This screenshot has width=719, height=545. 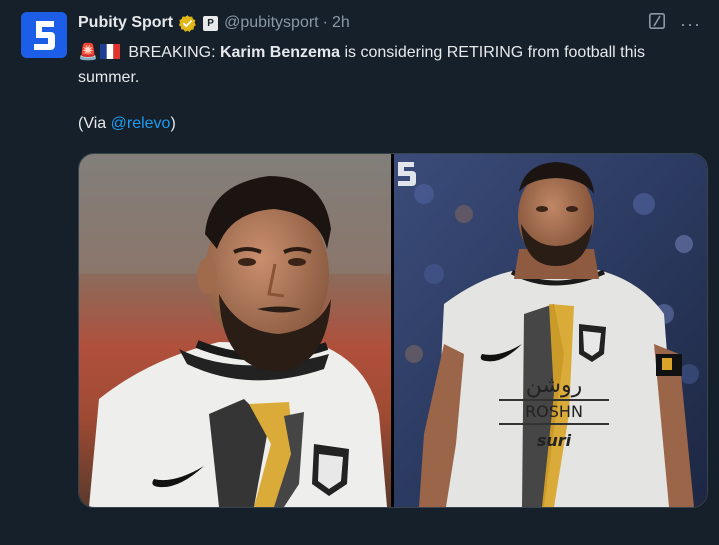 I want to click on avatar, so click(x=44, y=35).